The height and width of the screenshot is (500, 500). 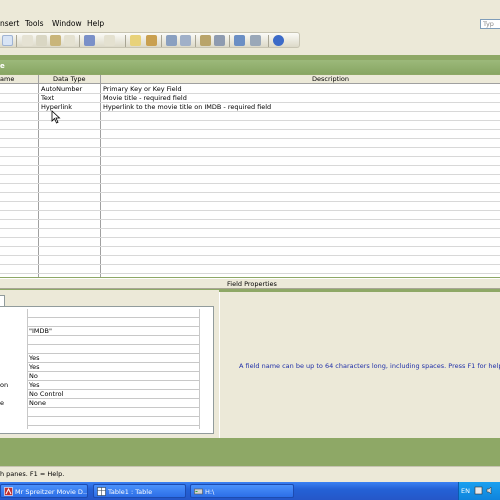 What do you see at coordinates (41, 40) in the screenshot?
I see `copy-icon` at bounding box center [41, 40].